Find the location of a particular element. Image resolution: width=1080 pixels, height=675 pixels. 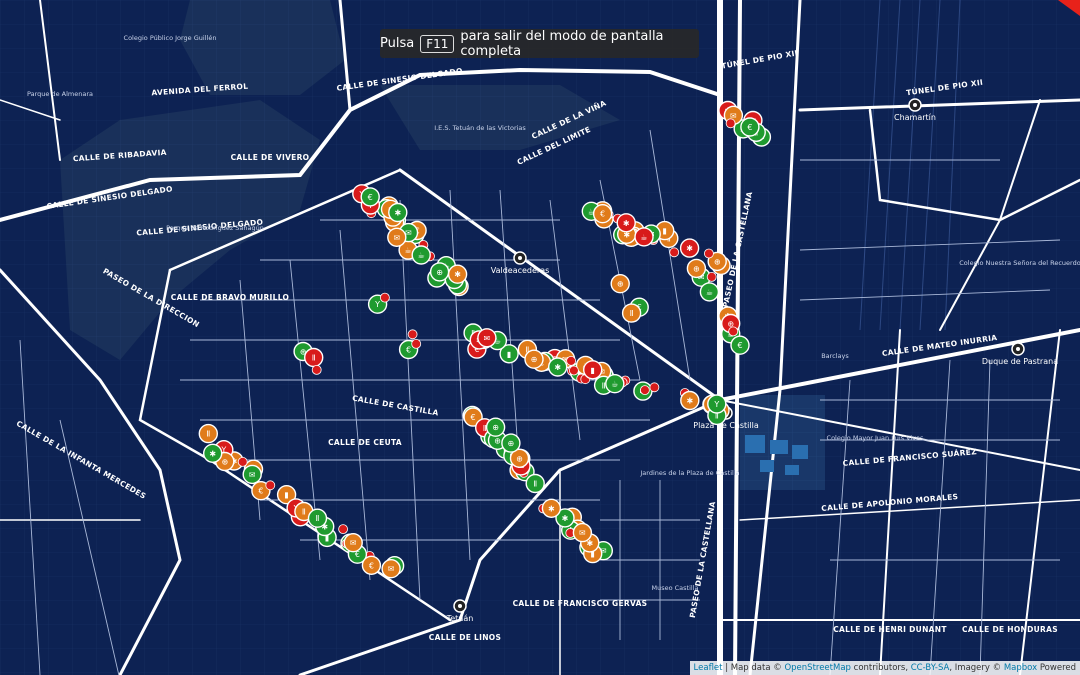

street-label: CALLE DE LINOS is located at coordinates (465, 637).